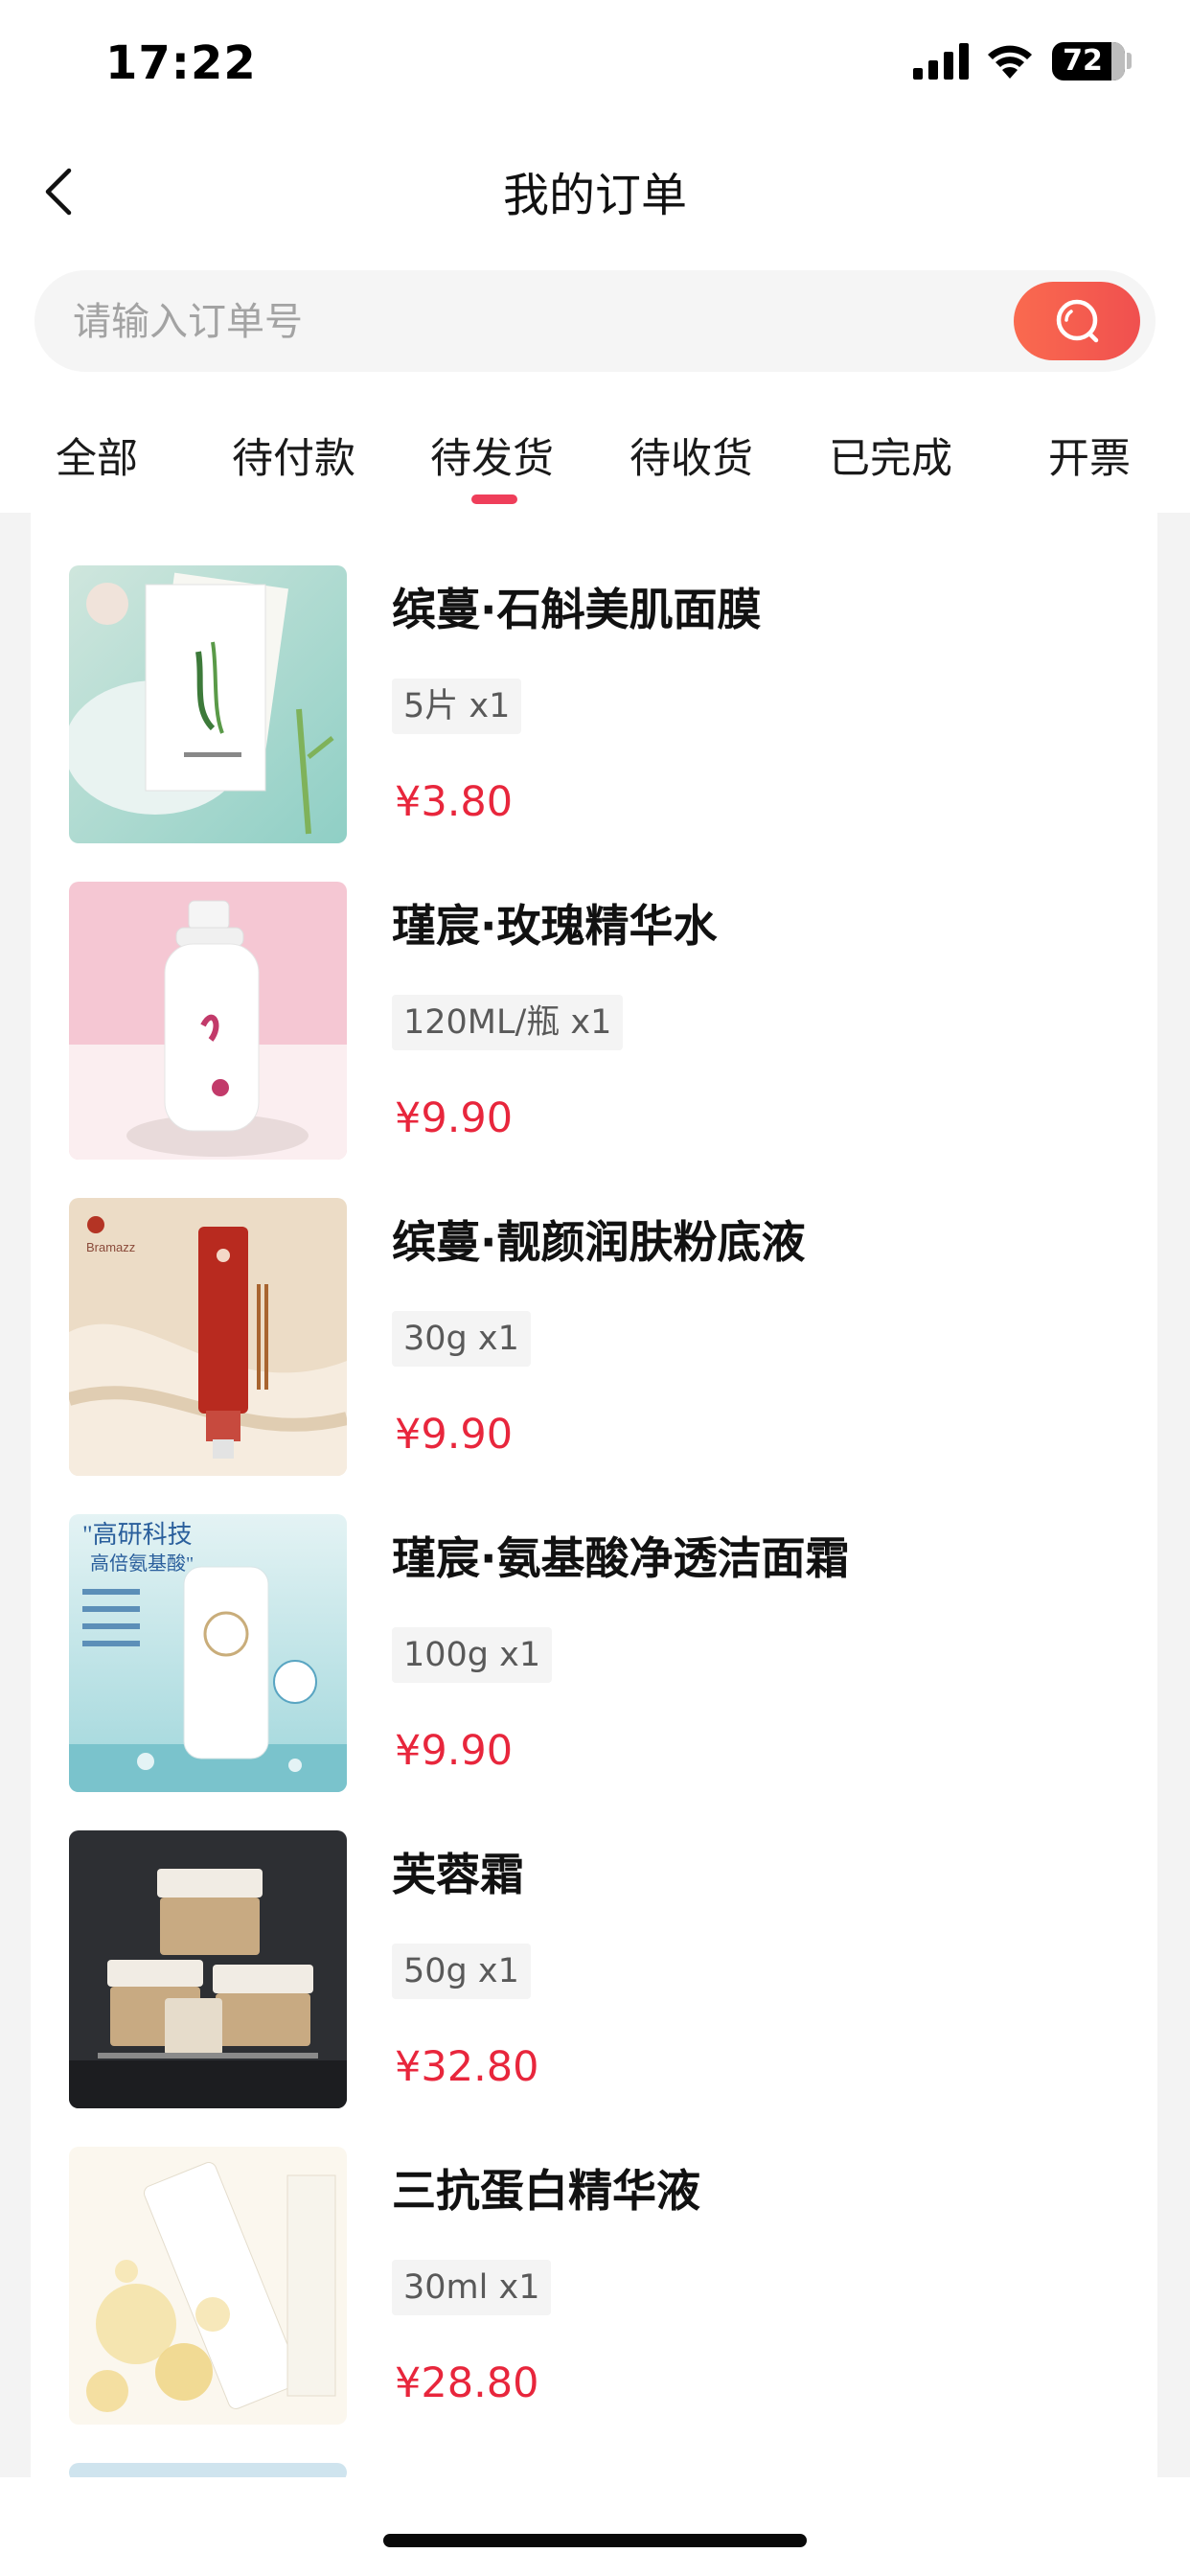  I want to click on wifi-icon, so click(1010, 62).